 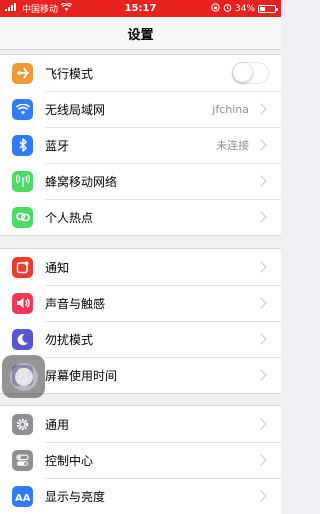 What do you see at coordinates (57, 424) in the screenshot?
I see `settings-row-label: 通用` at bounding box center [57, 424].